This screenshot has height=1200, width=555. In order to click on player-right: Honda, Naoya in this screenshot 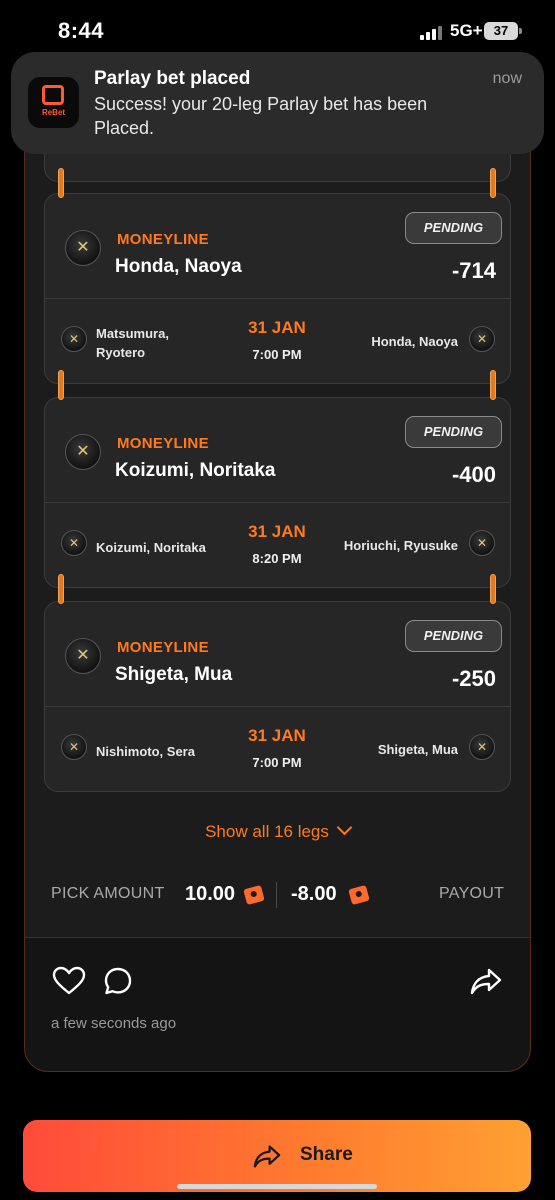, I will do `click(414, 341)`.